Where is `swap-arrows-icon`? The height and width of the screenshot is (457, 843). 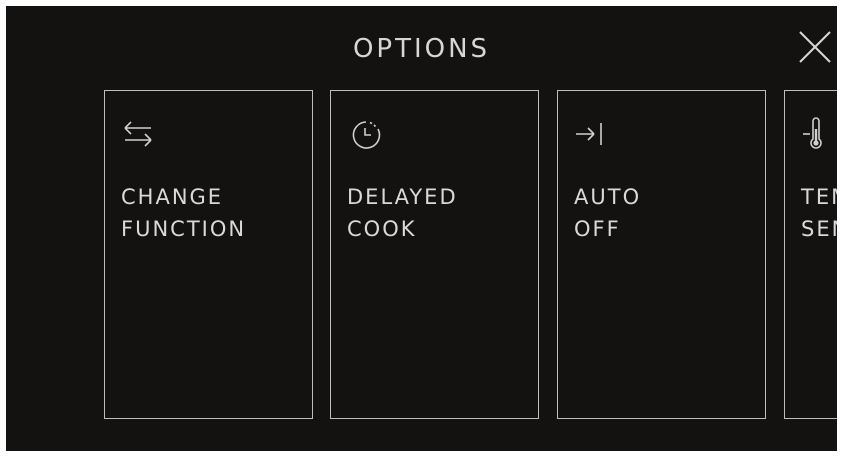
swap-arrows-icon is located at coordinates (141, 137).